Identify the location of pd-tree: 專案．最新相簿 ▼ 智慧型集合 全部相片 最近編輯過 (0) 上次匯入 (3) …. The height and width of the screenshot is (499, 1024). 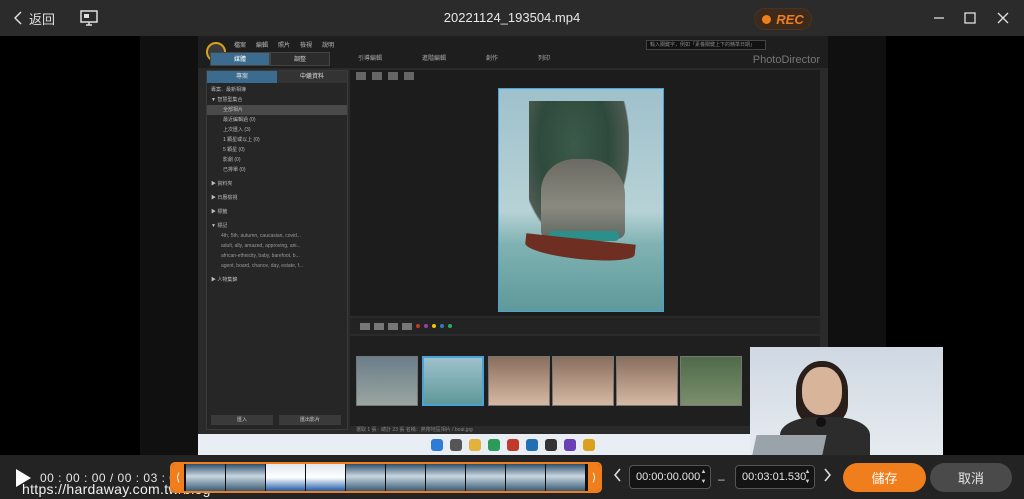
(277, 185).